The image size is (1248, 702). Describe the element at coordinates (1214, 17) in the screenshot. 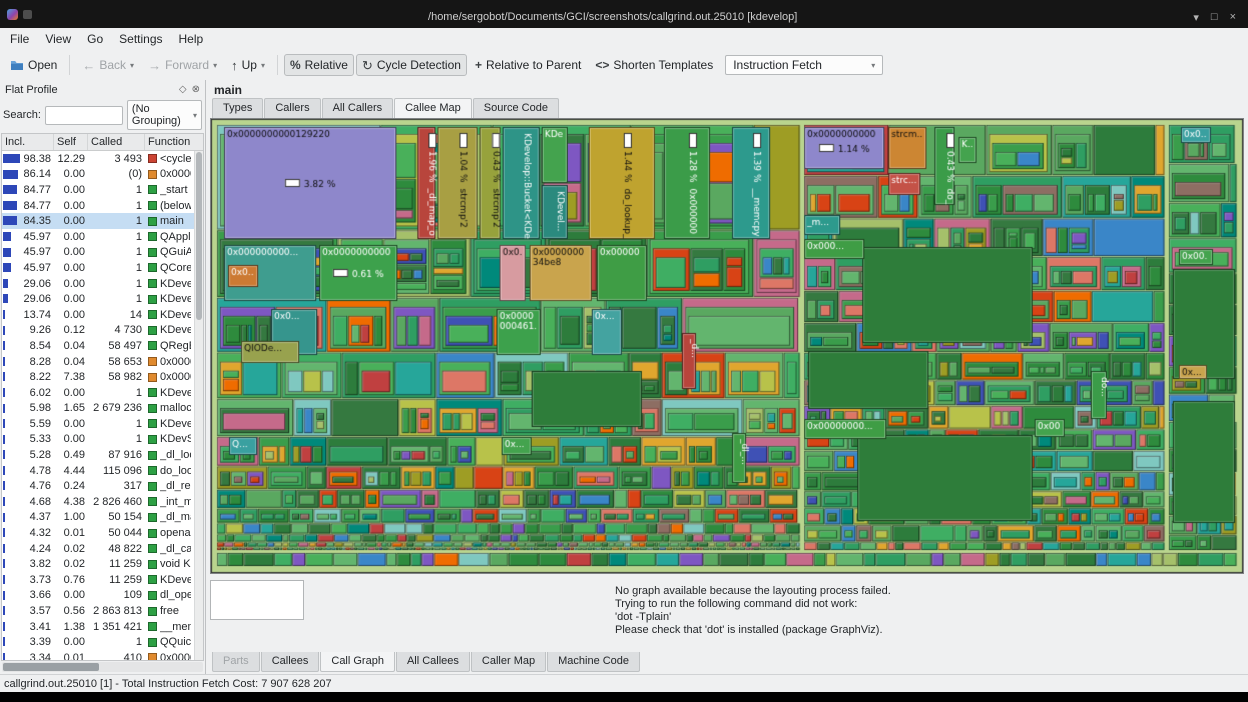

I see `maximize-icon: □` at that location.